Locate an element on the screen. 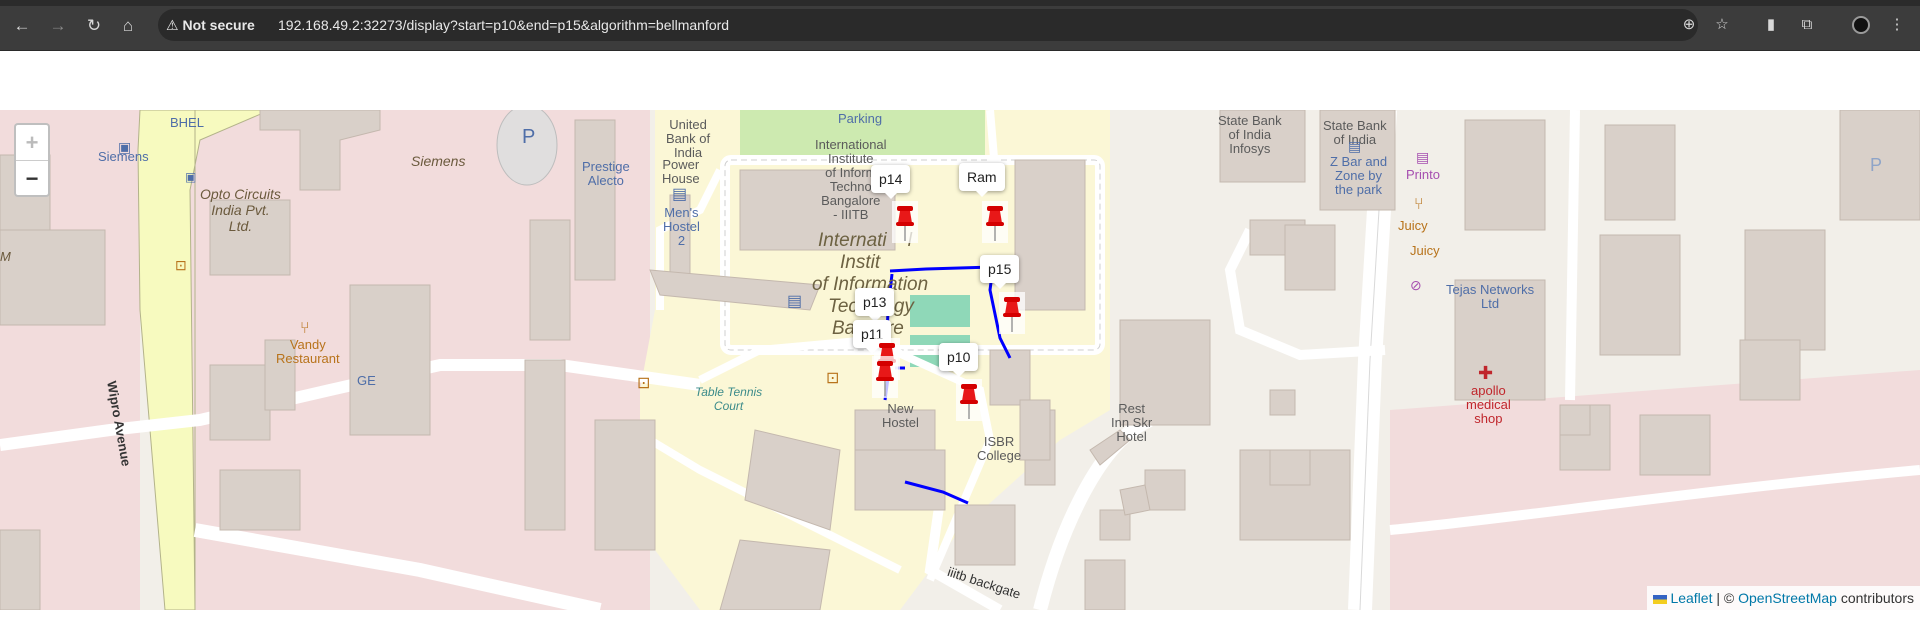 This screenshot has width=1920, height=622. bar-icon: ▤ is located at coordinates (1355, 146).